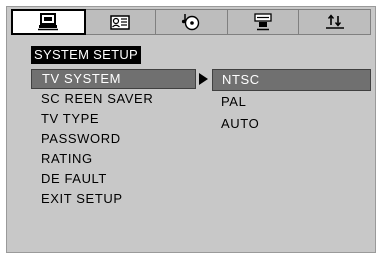 The width and height of the screenshot is (382, 259). I want to click on tab-video, so click(264, 22).